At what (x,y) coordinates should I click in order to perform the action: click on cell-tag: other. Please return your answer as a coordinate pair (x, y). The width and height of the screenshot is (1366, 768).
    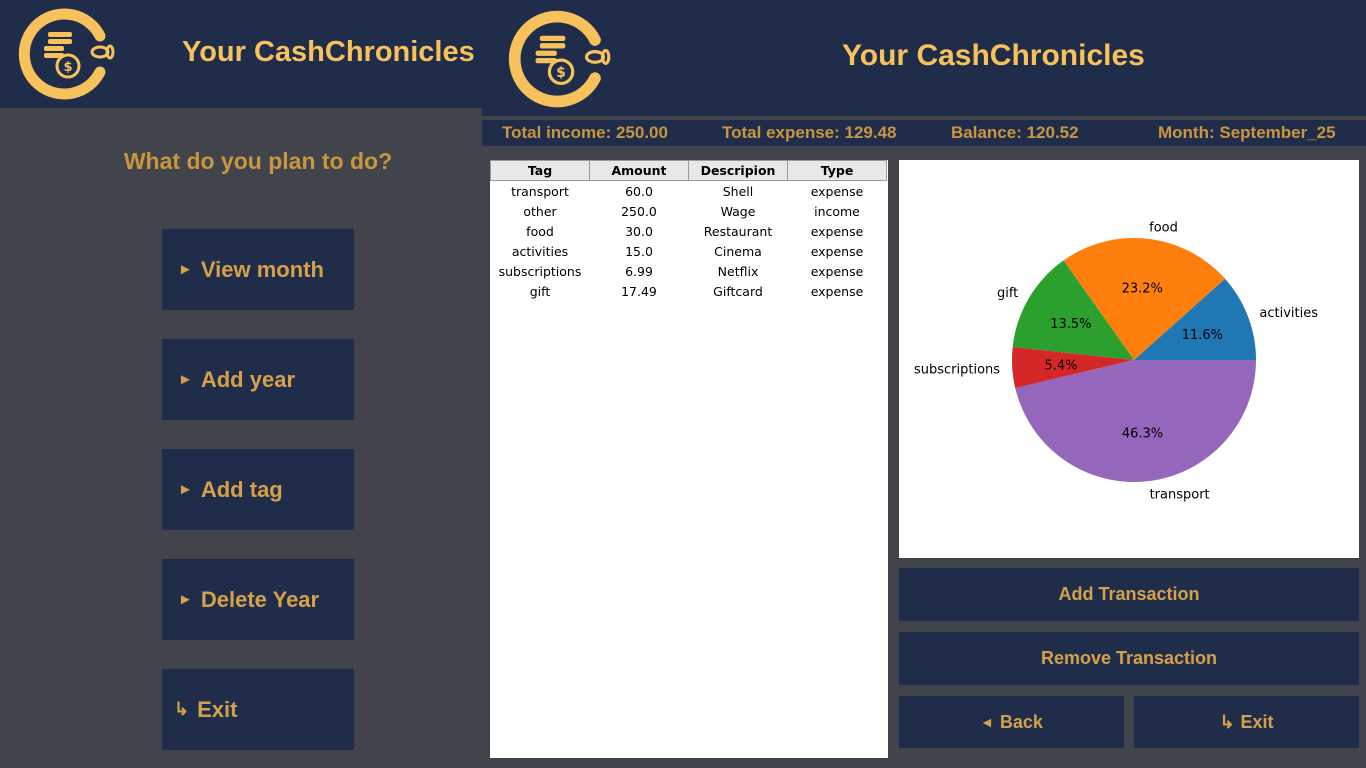
    Looking at the image, I should click on (540, 211).